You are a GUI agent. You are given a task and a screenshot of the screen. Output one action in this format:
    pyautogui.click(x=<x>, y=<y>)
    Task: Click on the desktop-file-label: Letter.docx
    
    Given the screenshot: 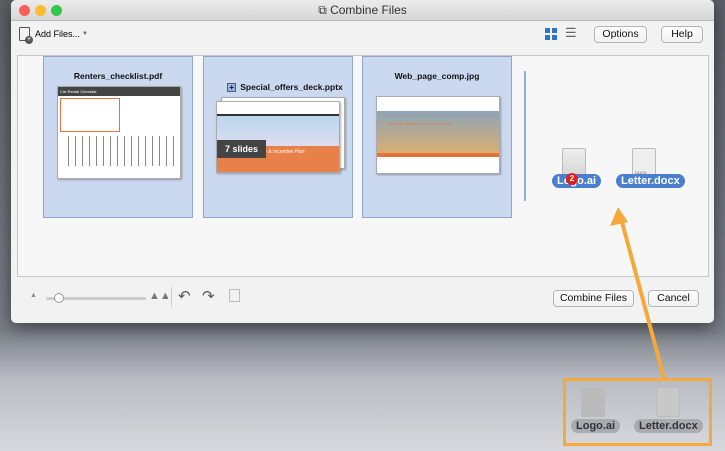 What is the action you would take?
    pyautogui.click(x=668, y=426)
    